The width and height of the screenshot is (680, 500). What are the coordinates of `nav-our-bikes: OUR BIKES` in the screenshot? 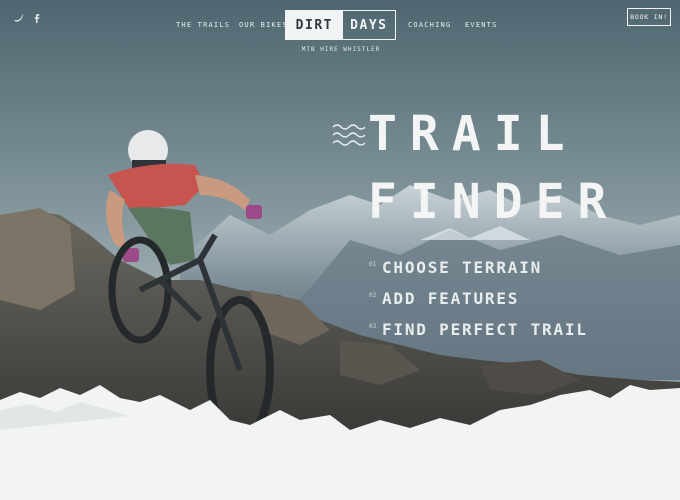 It's located at (263, 25).